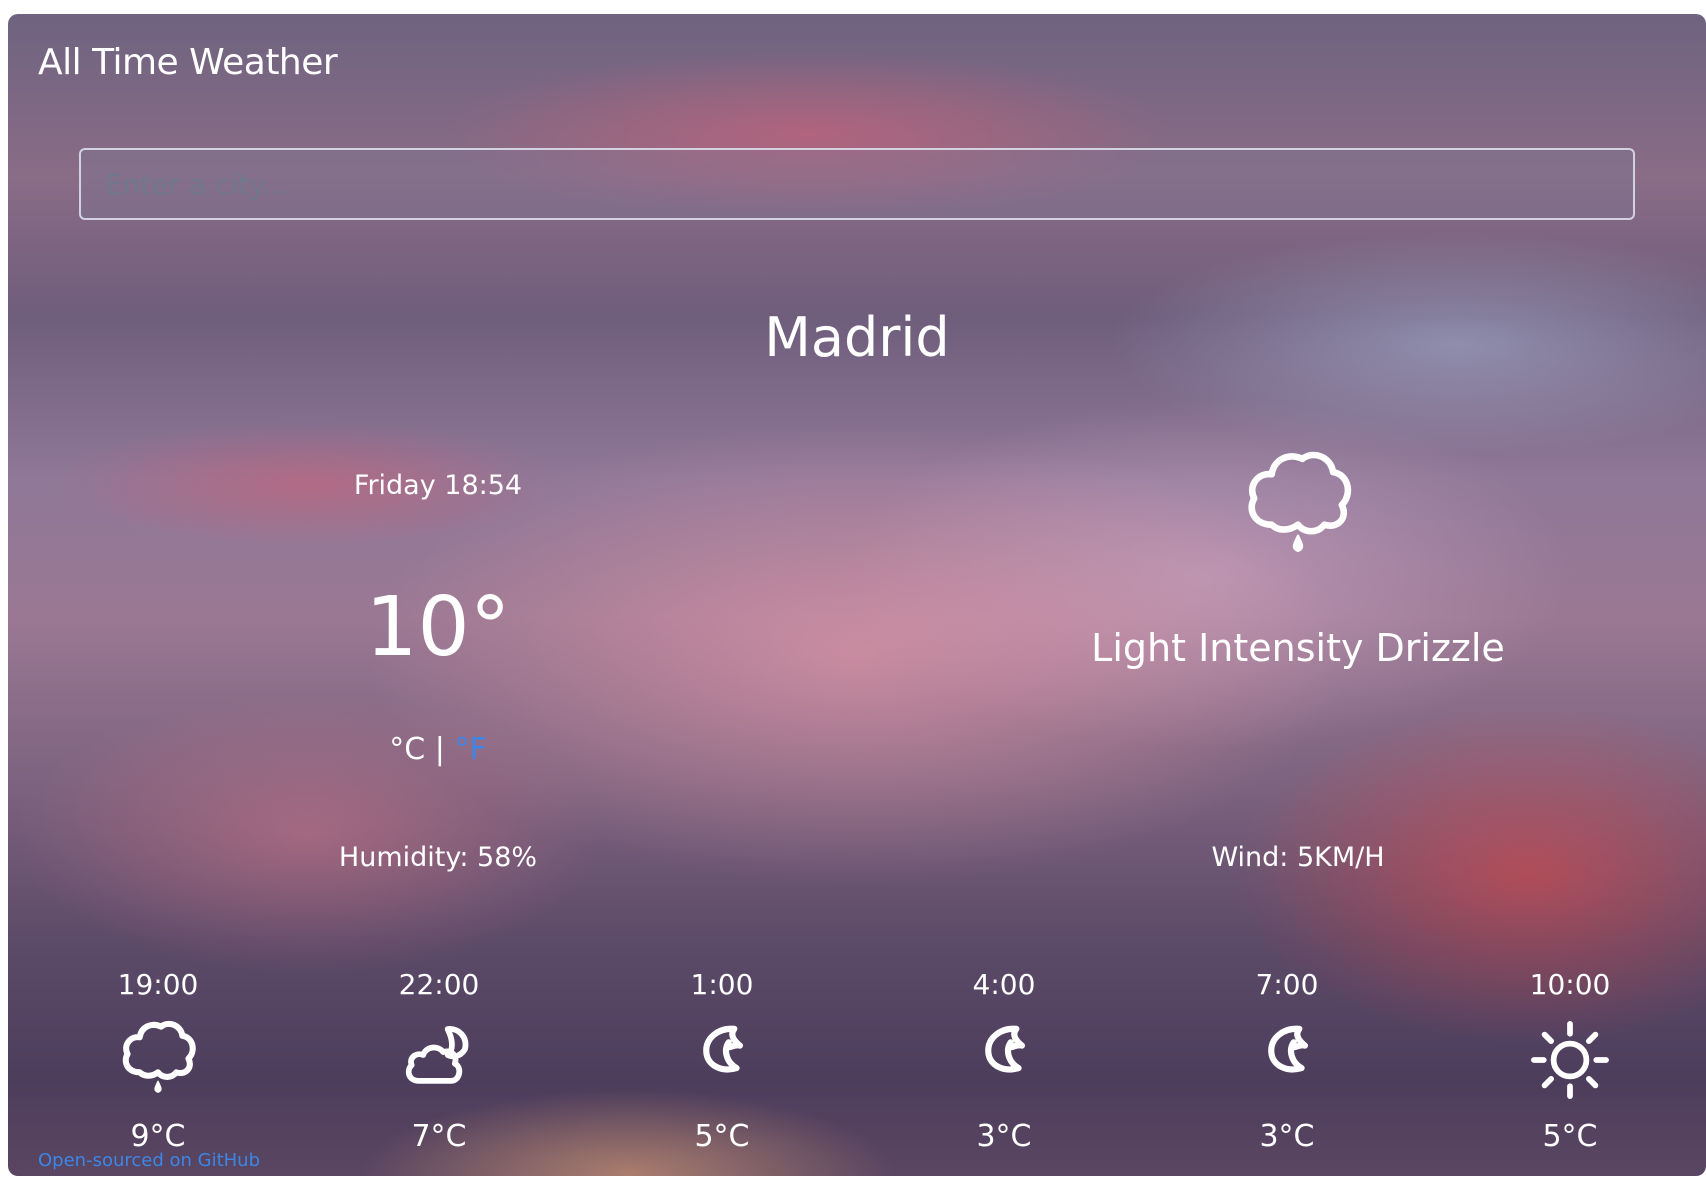 The image size is (1706, 1198). What do you see at coordinates (439, 1064) in the screenshot?
I see `cloud-moon-icon` at bounding box center [439, 1064].